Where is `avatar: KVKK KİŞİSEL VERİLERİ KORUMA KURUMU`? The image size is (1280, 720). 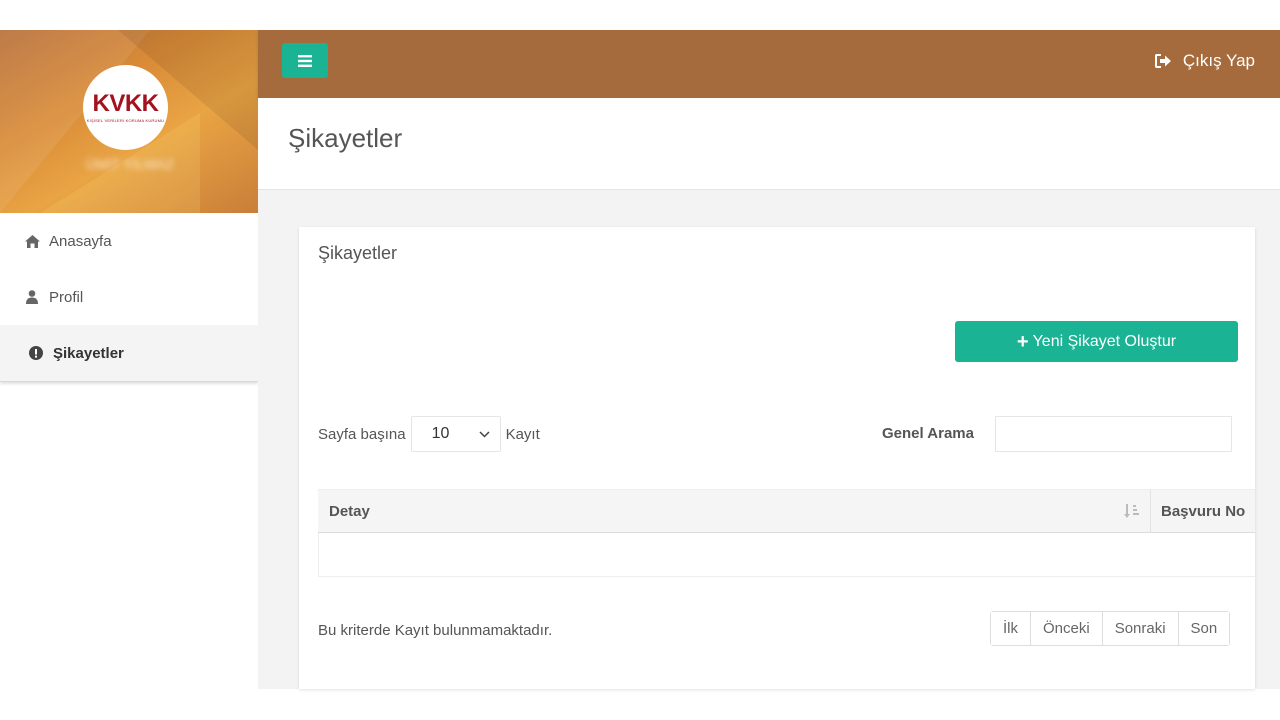 avatar: KVKK KİŞİSEL VERİLERİ KORUMA KURUMU is located at coordinates (125, 107).